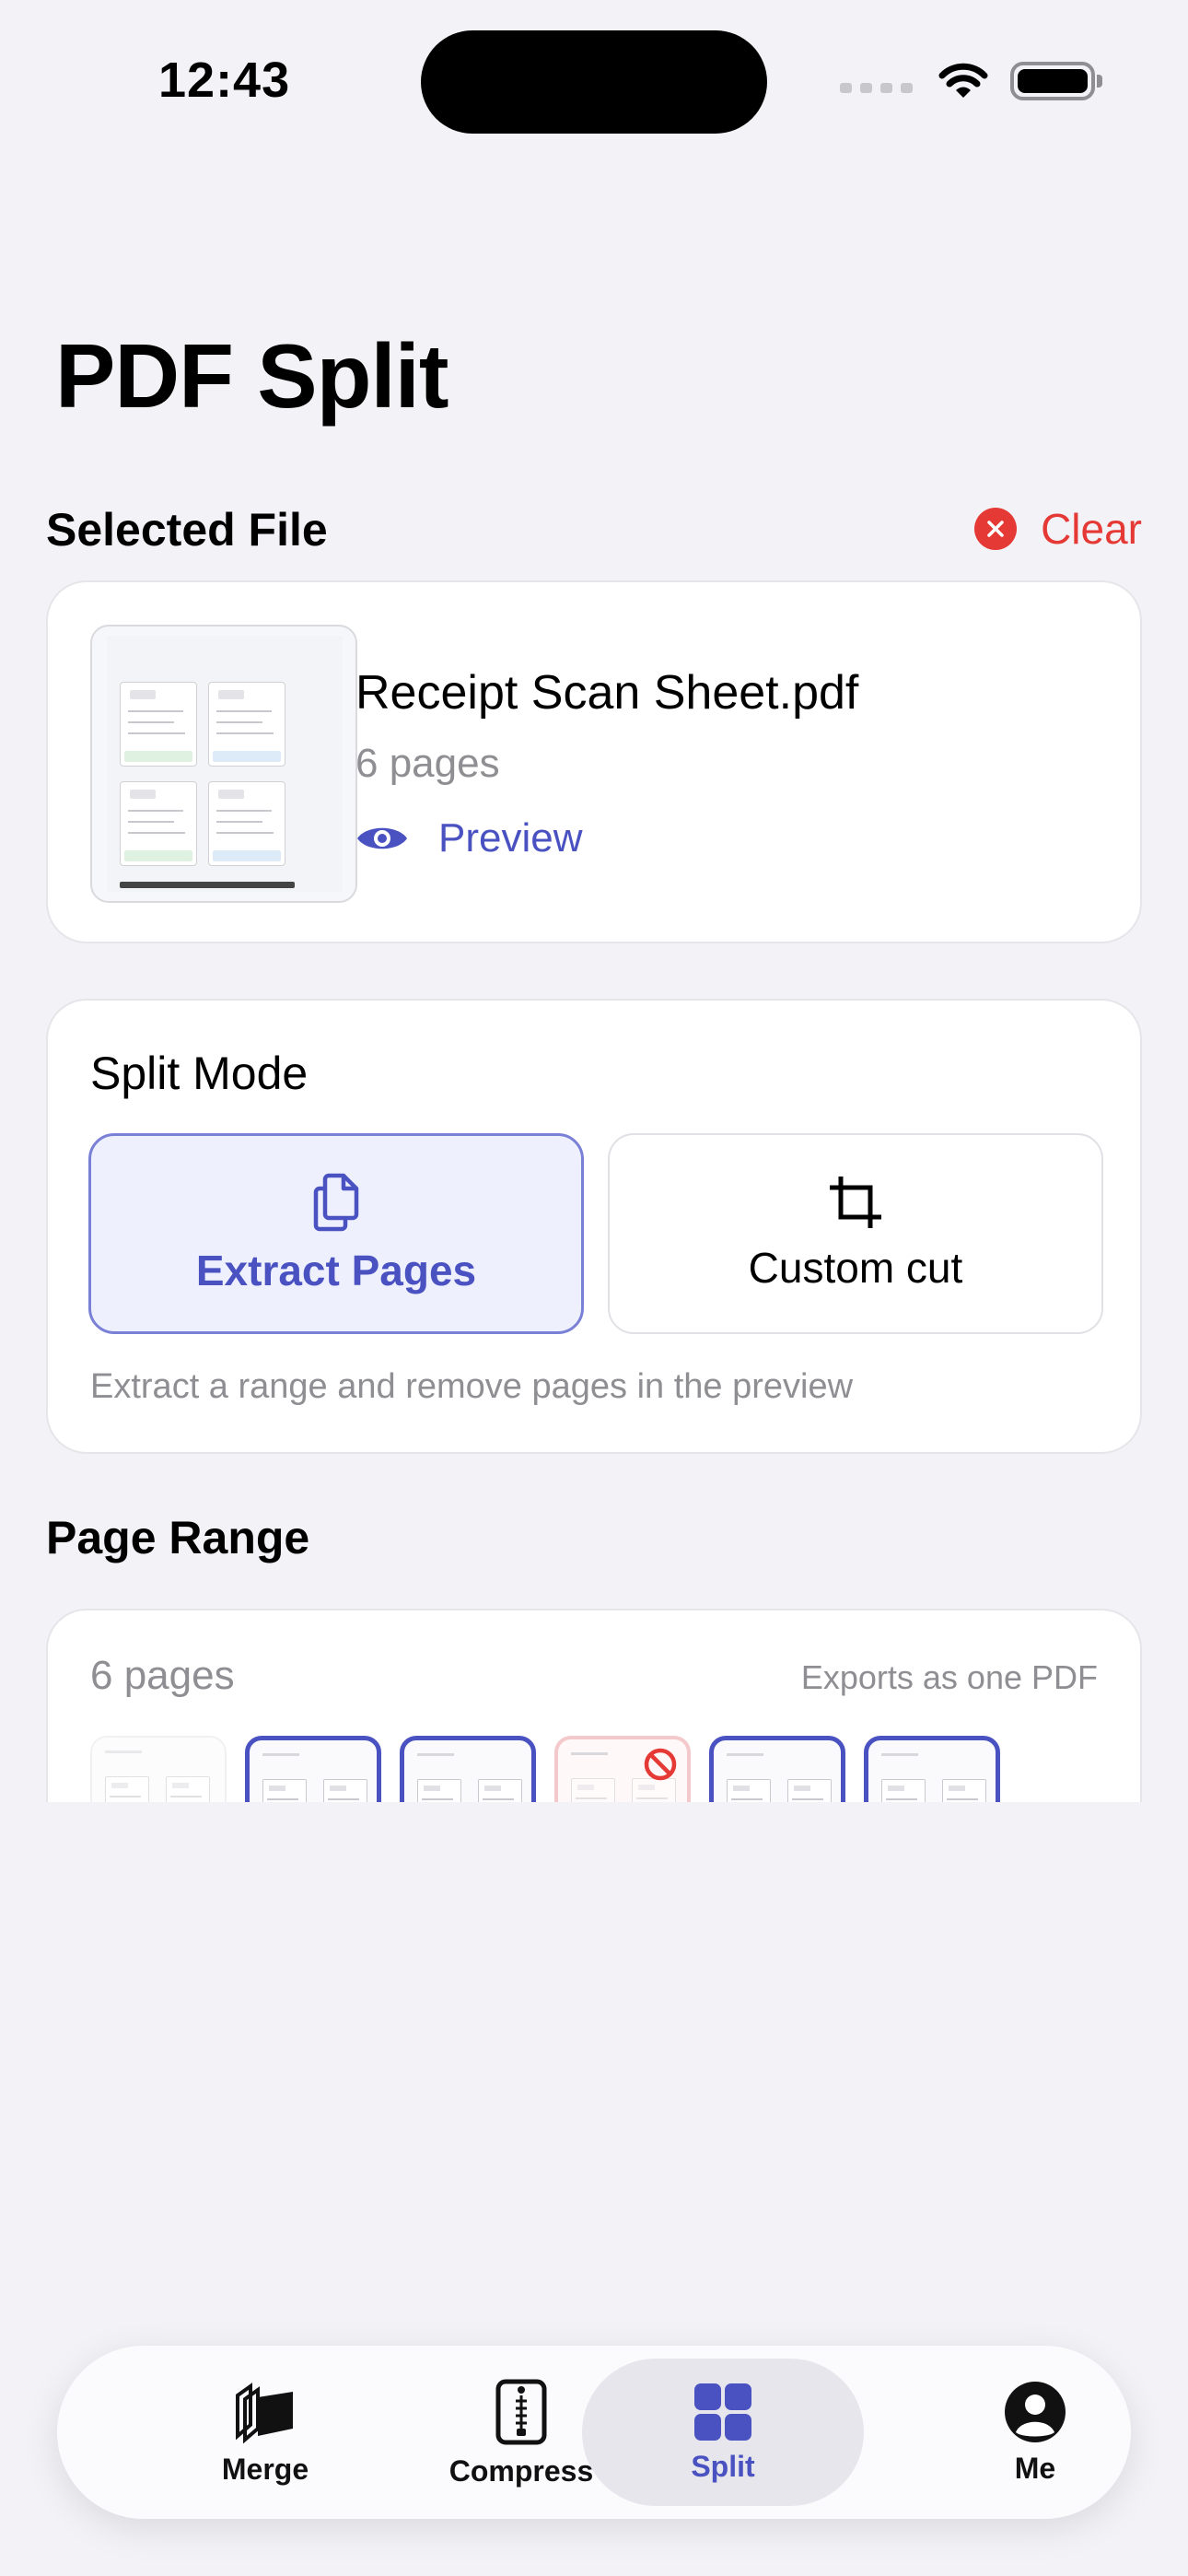 This screenshot has width=1188, height=2576. Describe the element at coordinates (723, 2466) in the screenshot. I see `tab-split-label: Split` at that location.